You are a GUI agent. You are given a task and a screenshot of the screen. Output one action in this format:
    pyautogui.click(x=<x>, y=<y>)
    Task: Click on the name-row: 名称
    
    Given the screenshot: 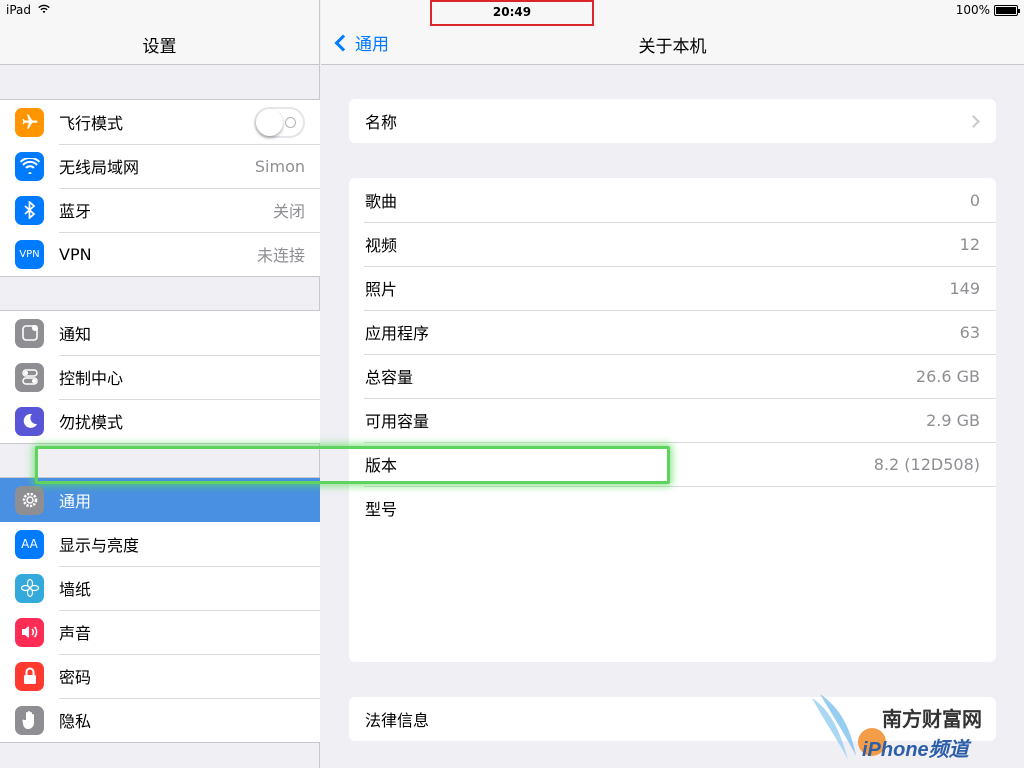 What is the action you would take?
    pyautogui.click(x=672, y=121)
    